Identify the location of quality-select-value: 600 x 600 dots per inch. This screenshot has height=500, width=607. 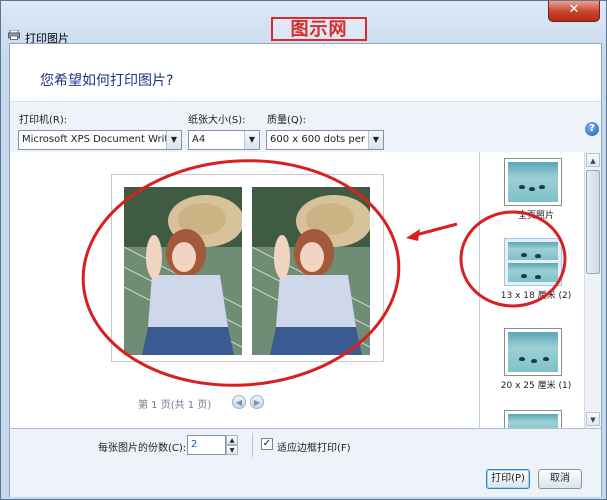
(327, 139).